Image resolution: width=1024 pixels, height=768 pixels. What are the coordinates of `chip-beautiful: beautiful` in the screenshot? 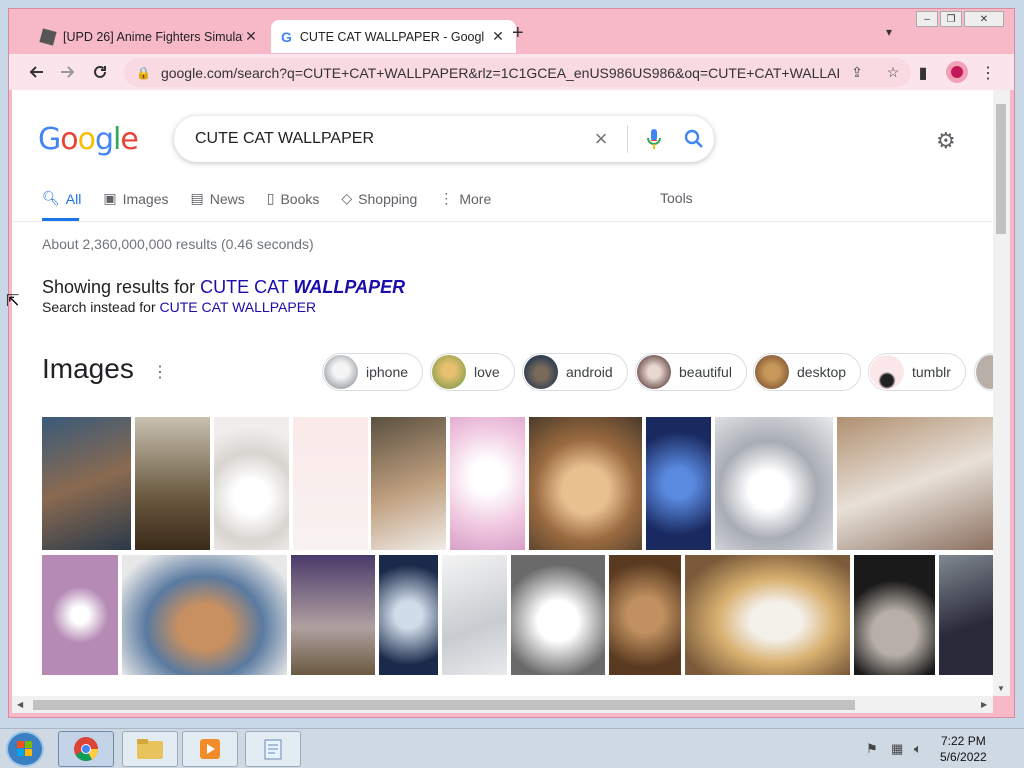 It's located at (691, 372).